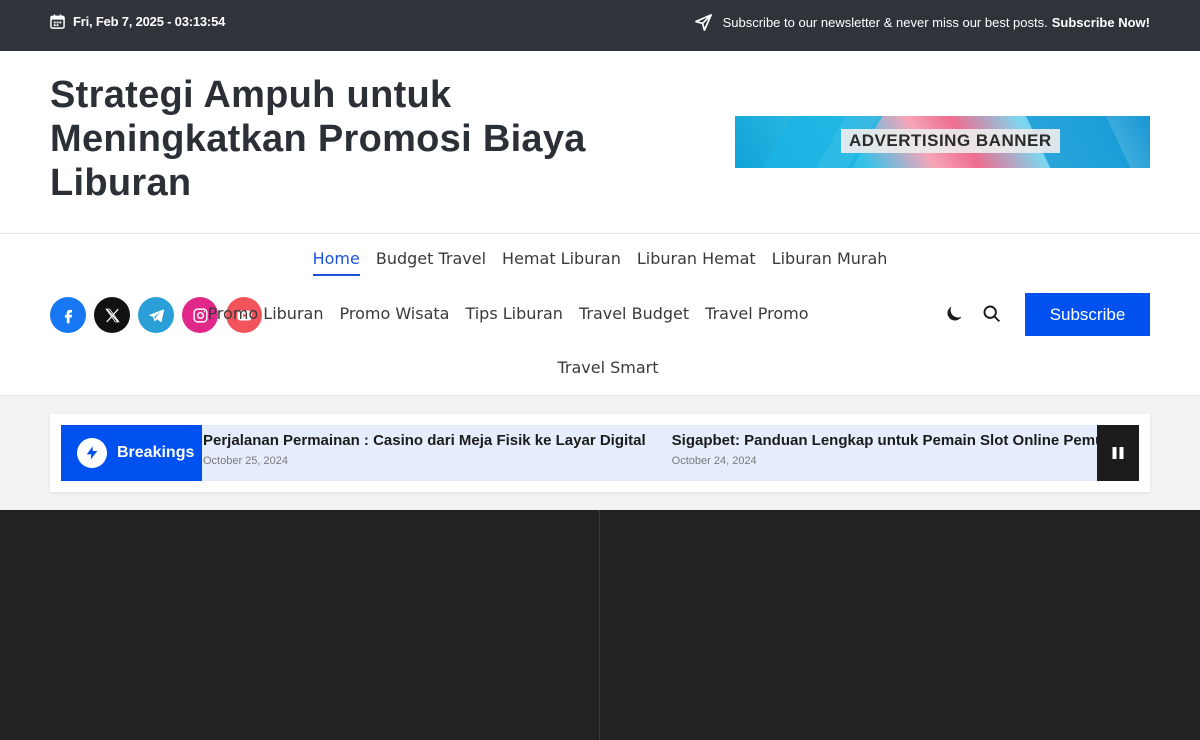 Image resolution: width=1200 pixels, height=740 pixels. I want to click on menu-item-tips-liburan: Tips Liburan, so click(513, 316).